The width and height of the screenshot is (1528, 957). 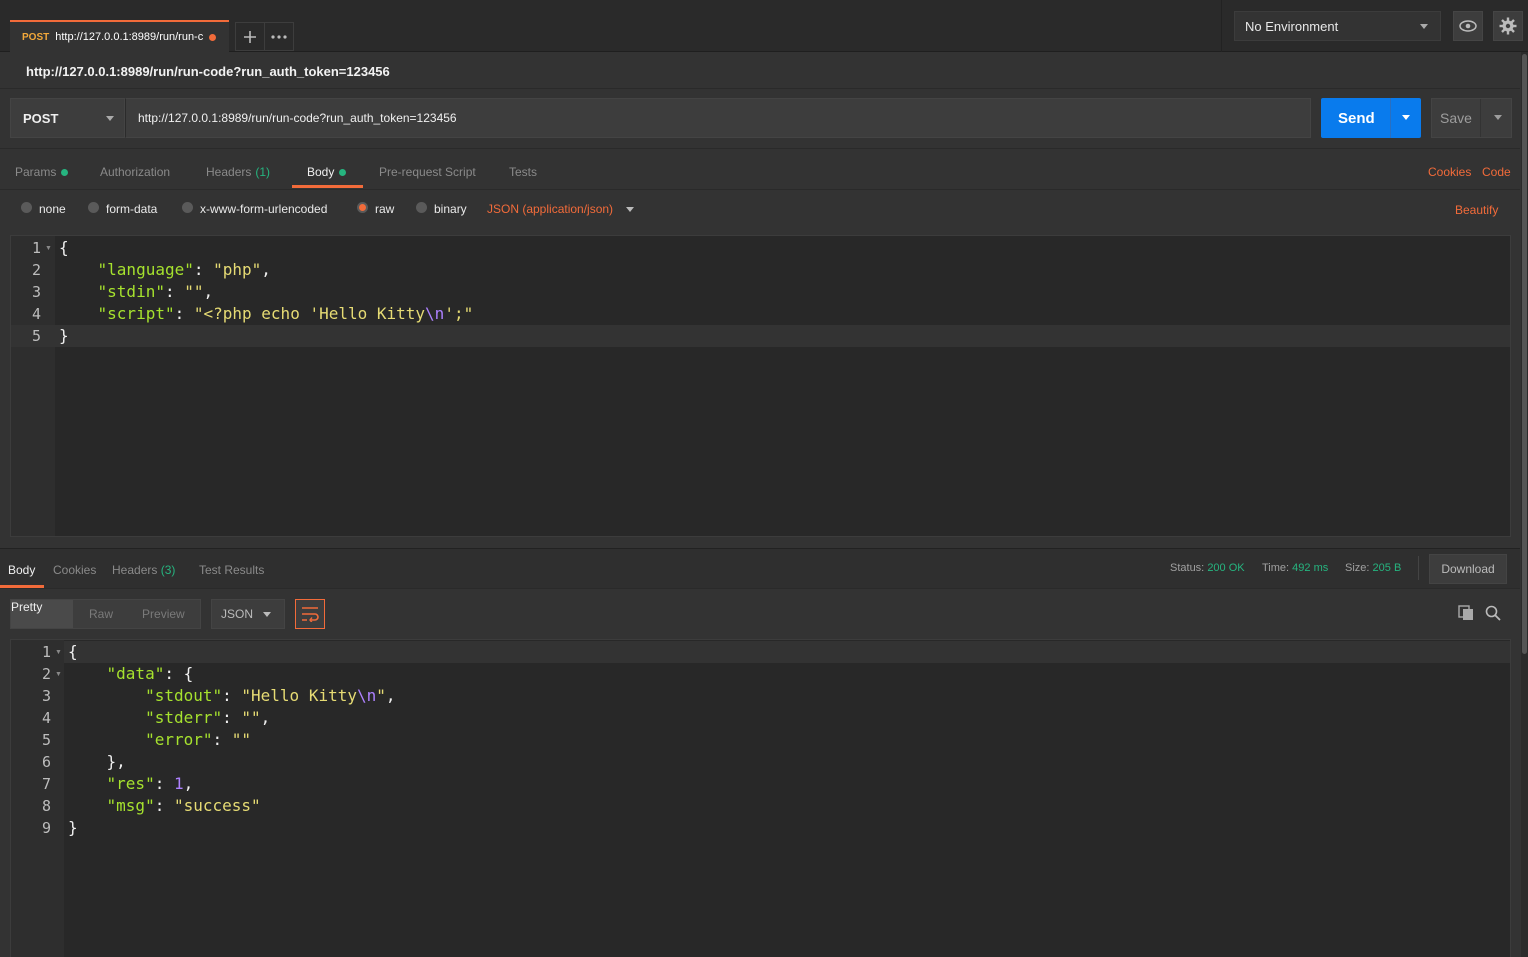 I want to click on ellipsis-icon, so click(x=279, y=36).